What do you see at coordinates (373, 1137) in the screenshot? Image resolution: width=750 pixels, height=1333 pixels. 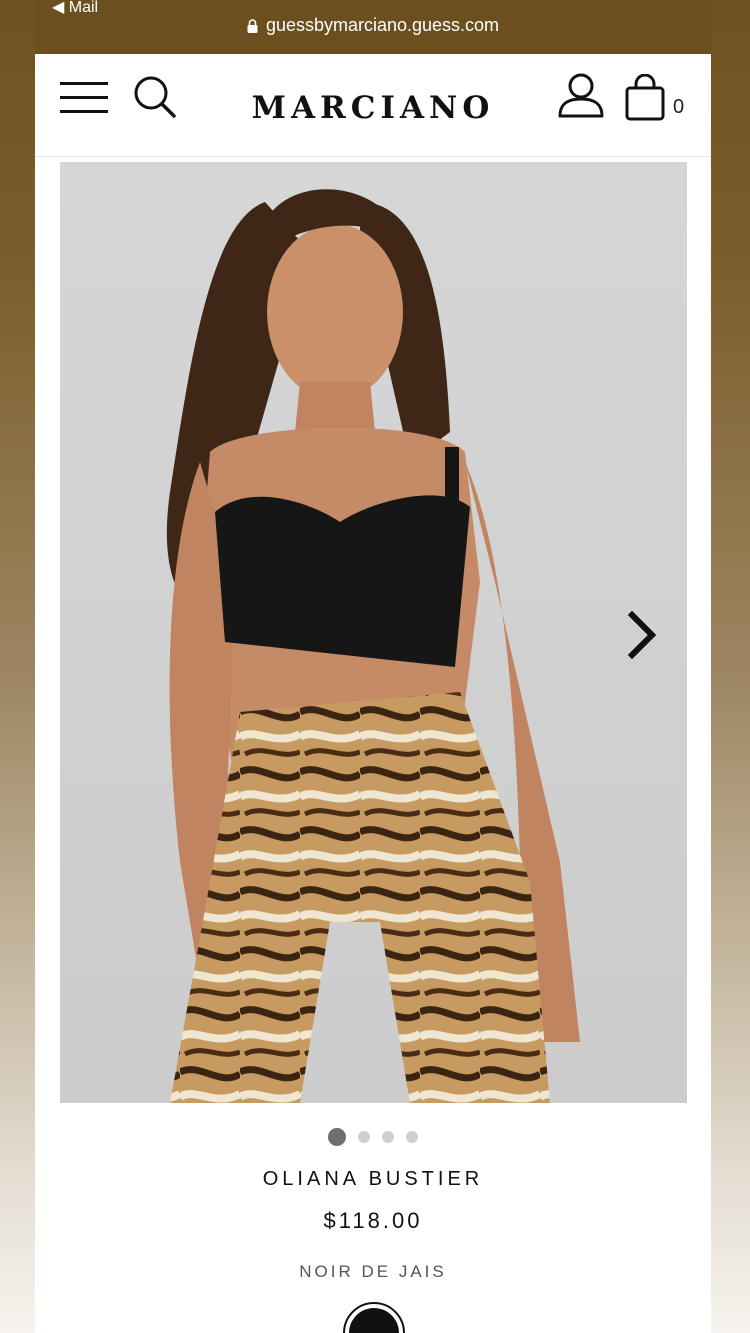 I see `carousel-dots` at bounding box center [373, 1137].